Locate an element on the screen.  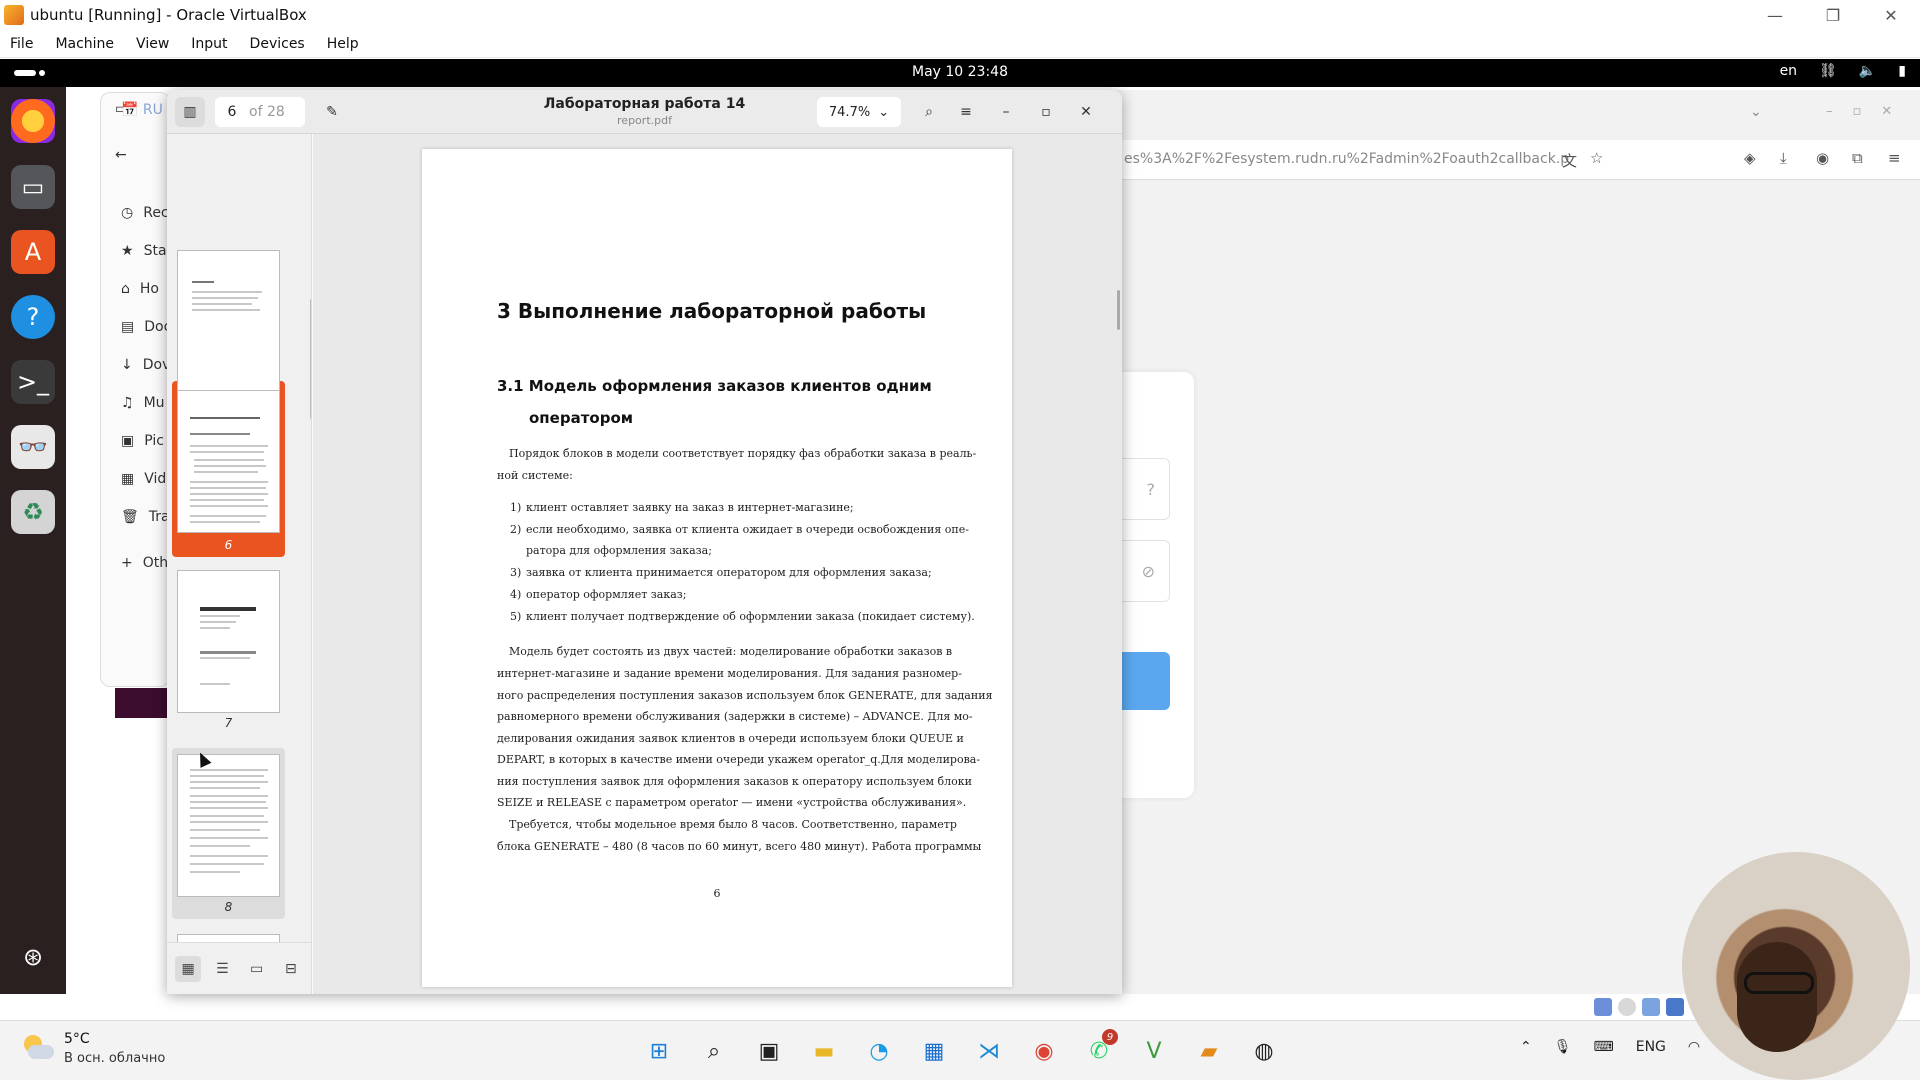
file-explorer-icon: ▬ is located at coordinates (824, 1051).